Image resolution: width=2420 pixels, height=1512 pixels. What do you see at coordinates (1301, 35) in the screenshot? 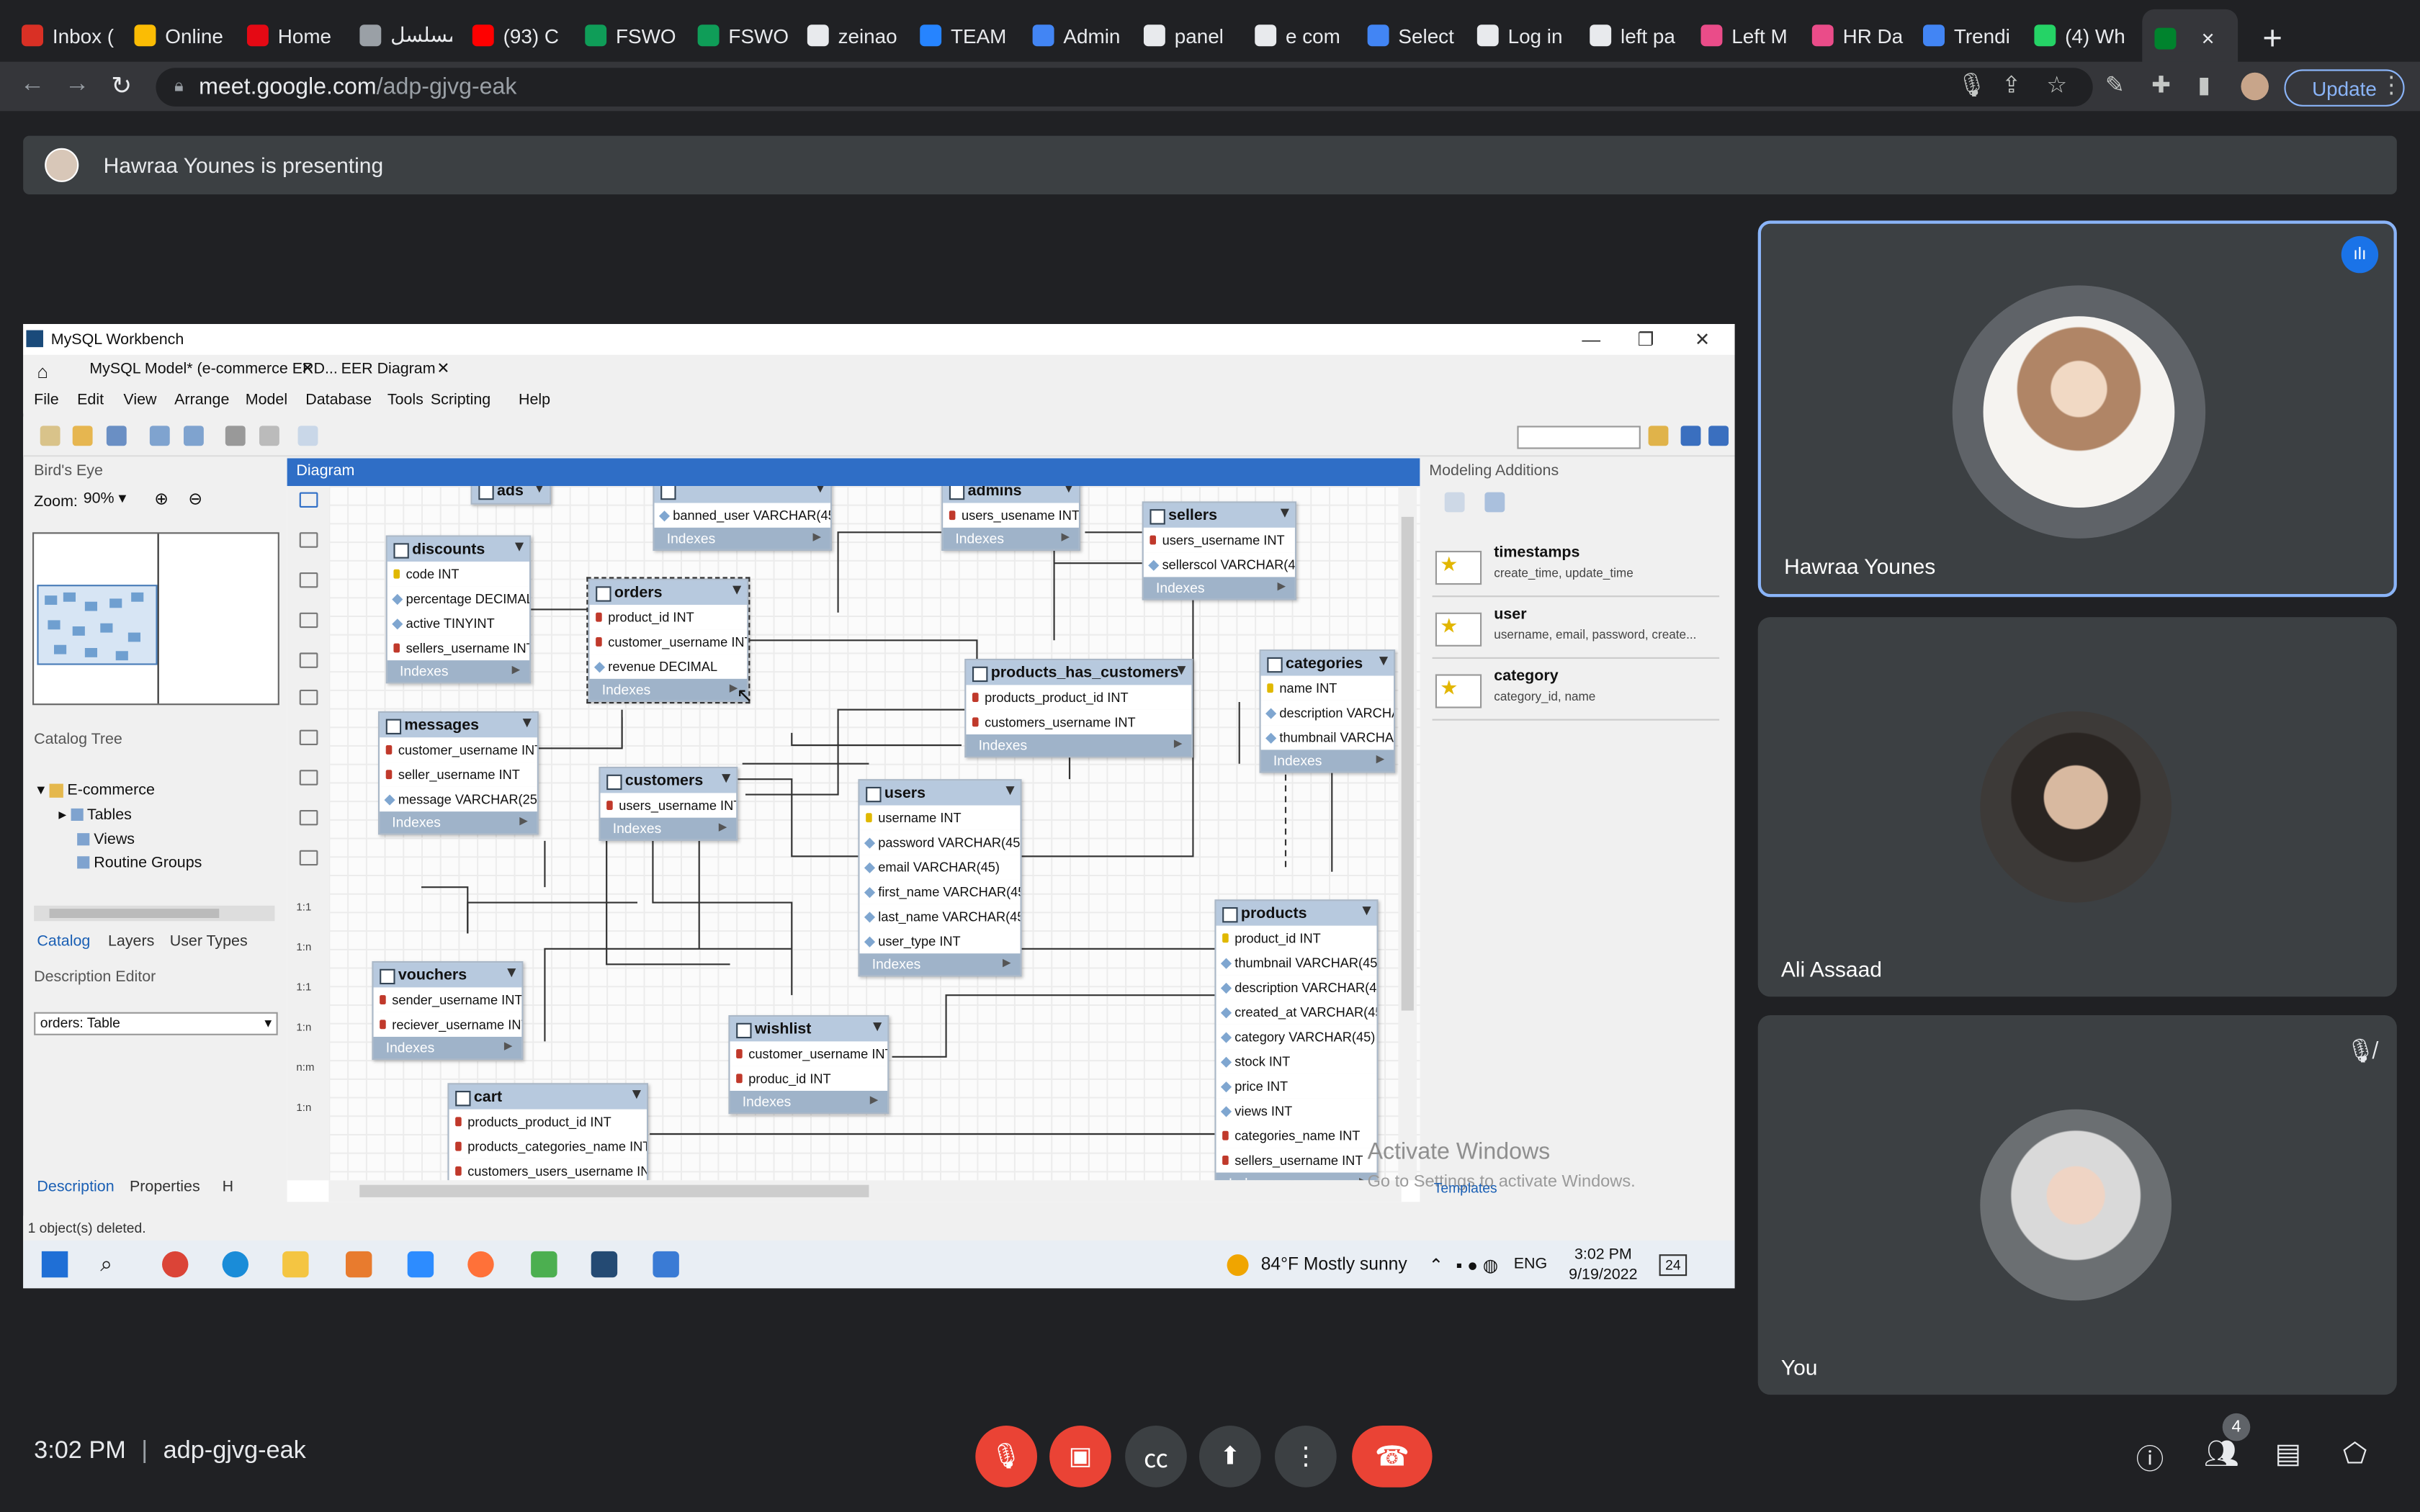
I see `browser-tab: e com` at bounding box center [1301, 35].